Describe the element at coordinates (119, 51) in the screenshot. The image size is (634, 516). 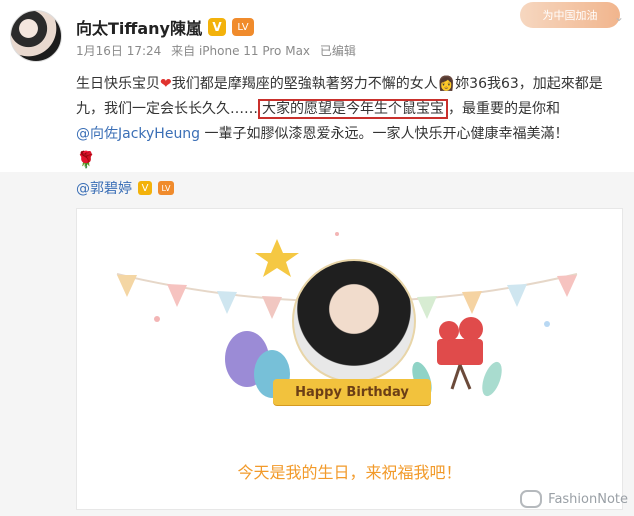
I see `post-date: 1月16日 17:24` at that location.